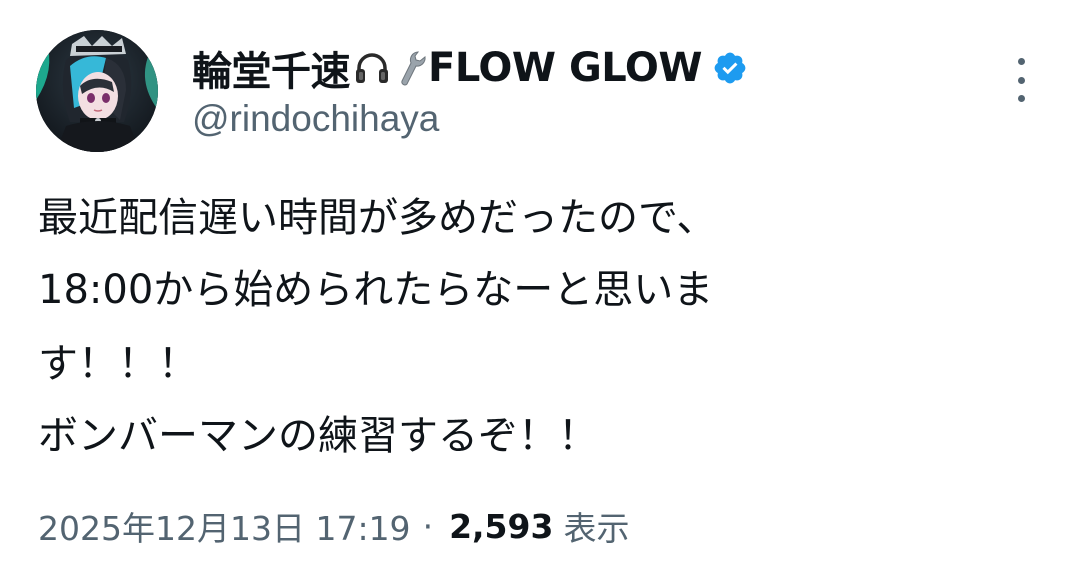  I want to click on timestamp-link: 2025年12月13日 17:19, so click(224, 526).